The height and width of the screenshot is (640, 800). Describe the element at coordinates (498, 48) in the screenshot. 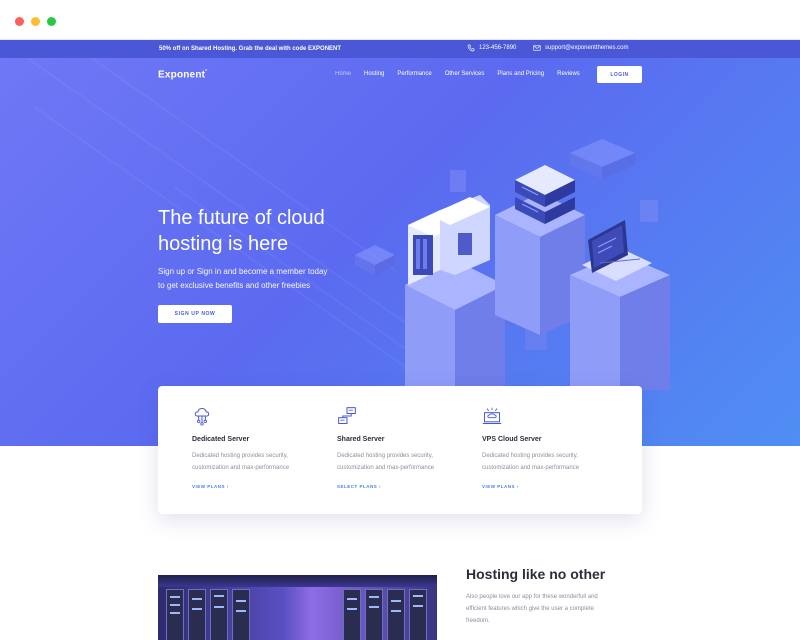

I see `phone-number: 123-456-7890` at that location.